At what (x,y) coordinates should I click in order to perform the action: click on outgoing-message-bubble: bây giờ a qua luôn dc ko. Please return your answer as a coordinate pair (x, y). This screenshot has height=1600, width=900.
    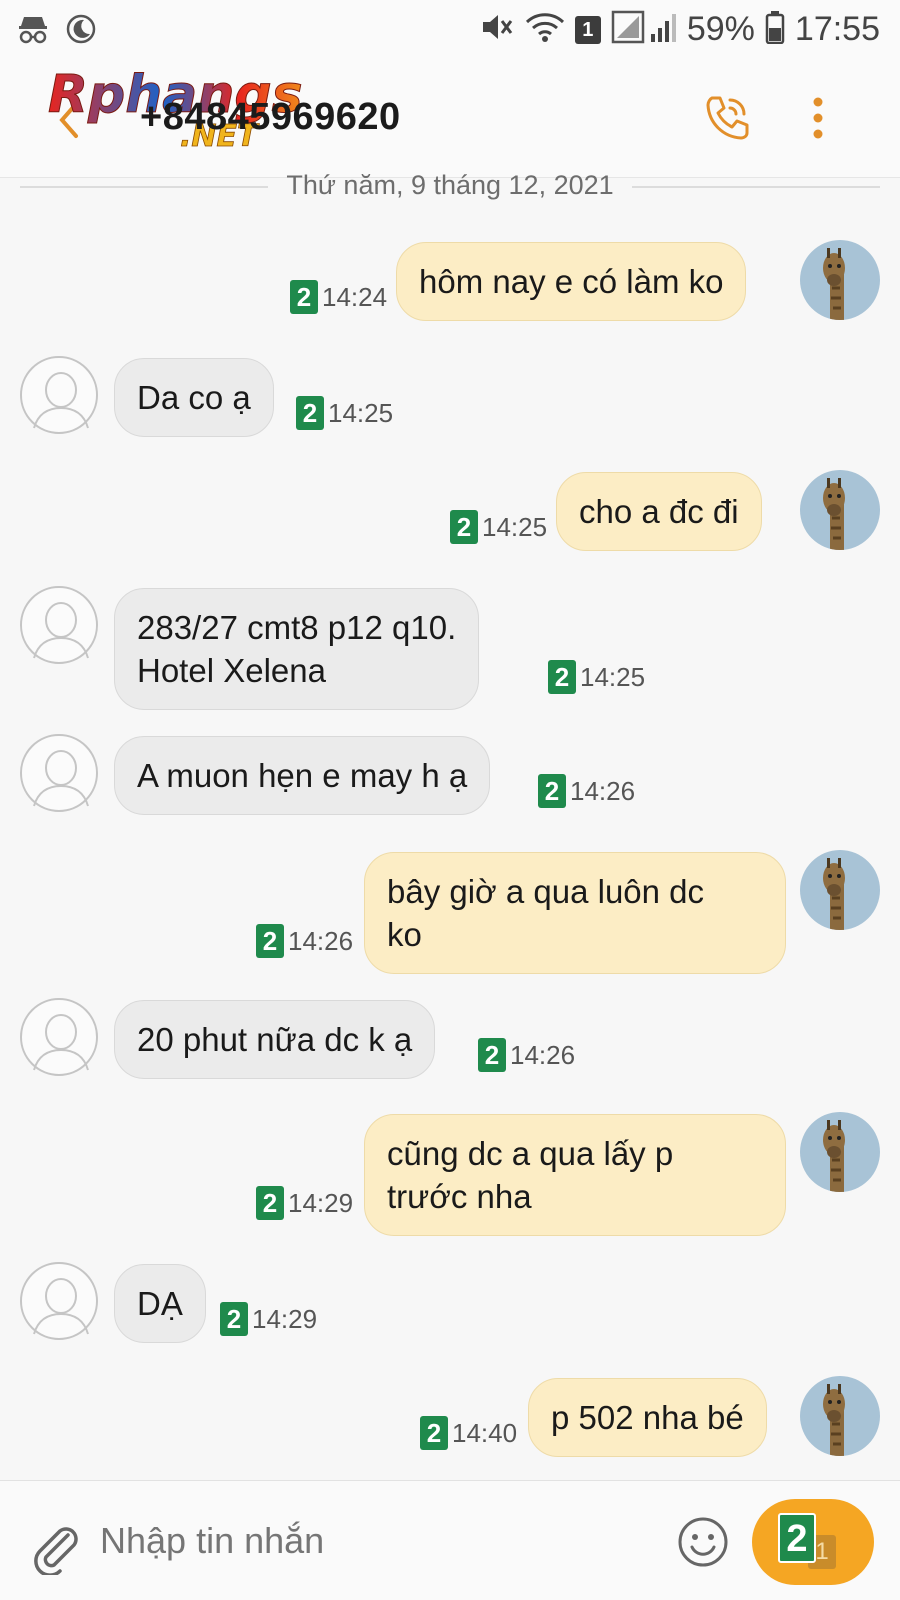
    Looking at the image, I should click on (575, 913).